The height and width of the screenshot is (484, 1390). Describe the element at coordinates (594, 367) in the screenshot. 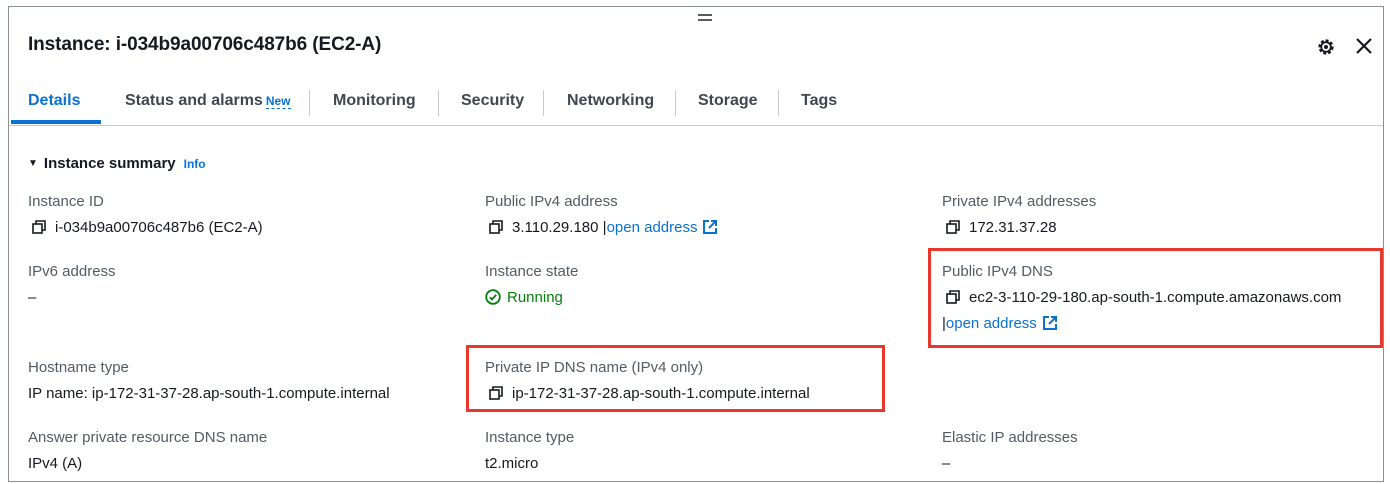

I see `field-label: Private IP DNS name (IPv4 only)` at that location.